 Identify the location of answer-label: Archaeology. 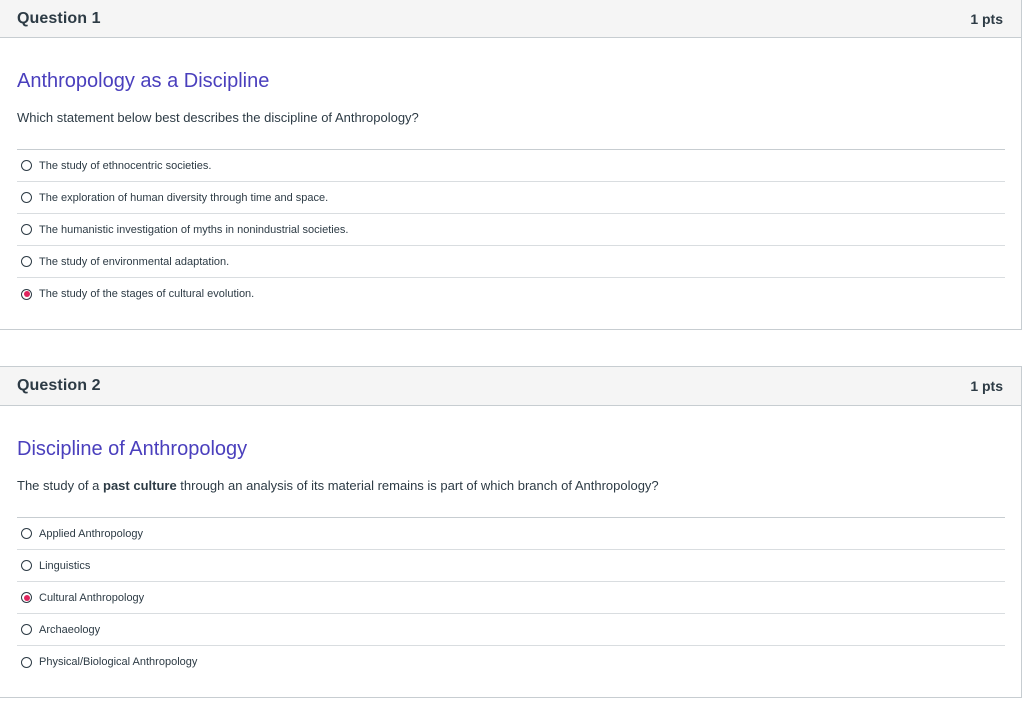
(70, 629).